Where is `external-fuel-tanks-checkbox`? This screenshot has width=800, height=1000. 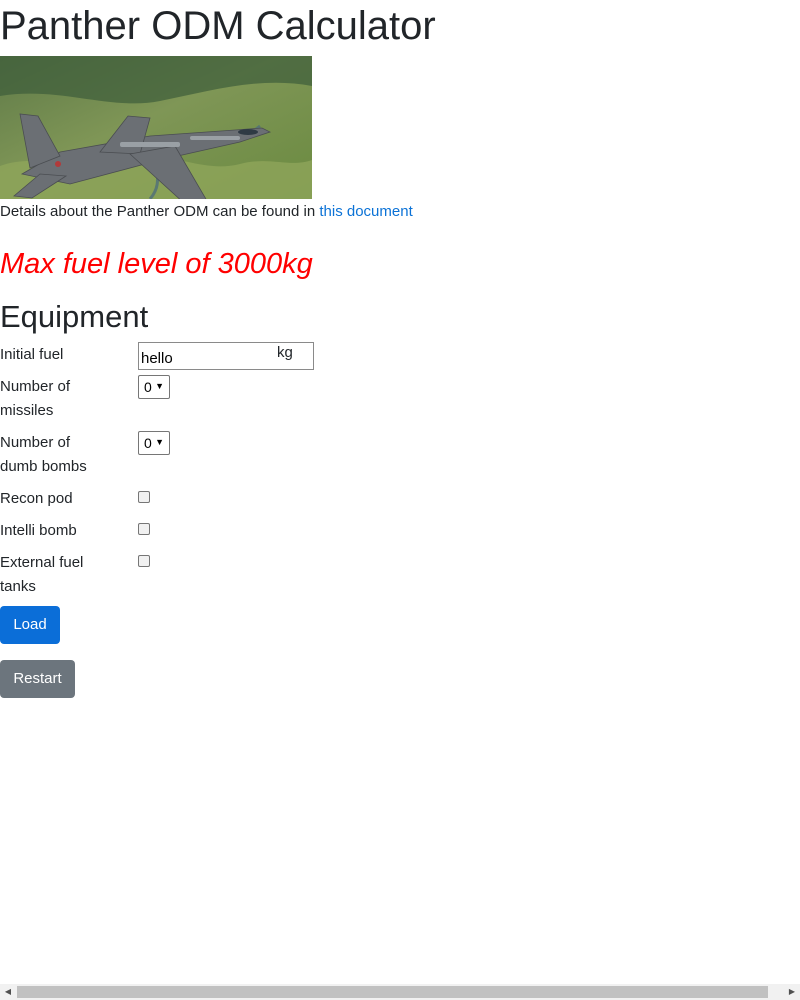 external-fuel-tanks-checkbox is located at coordinates (144, 561).